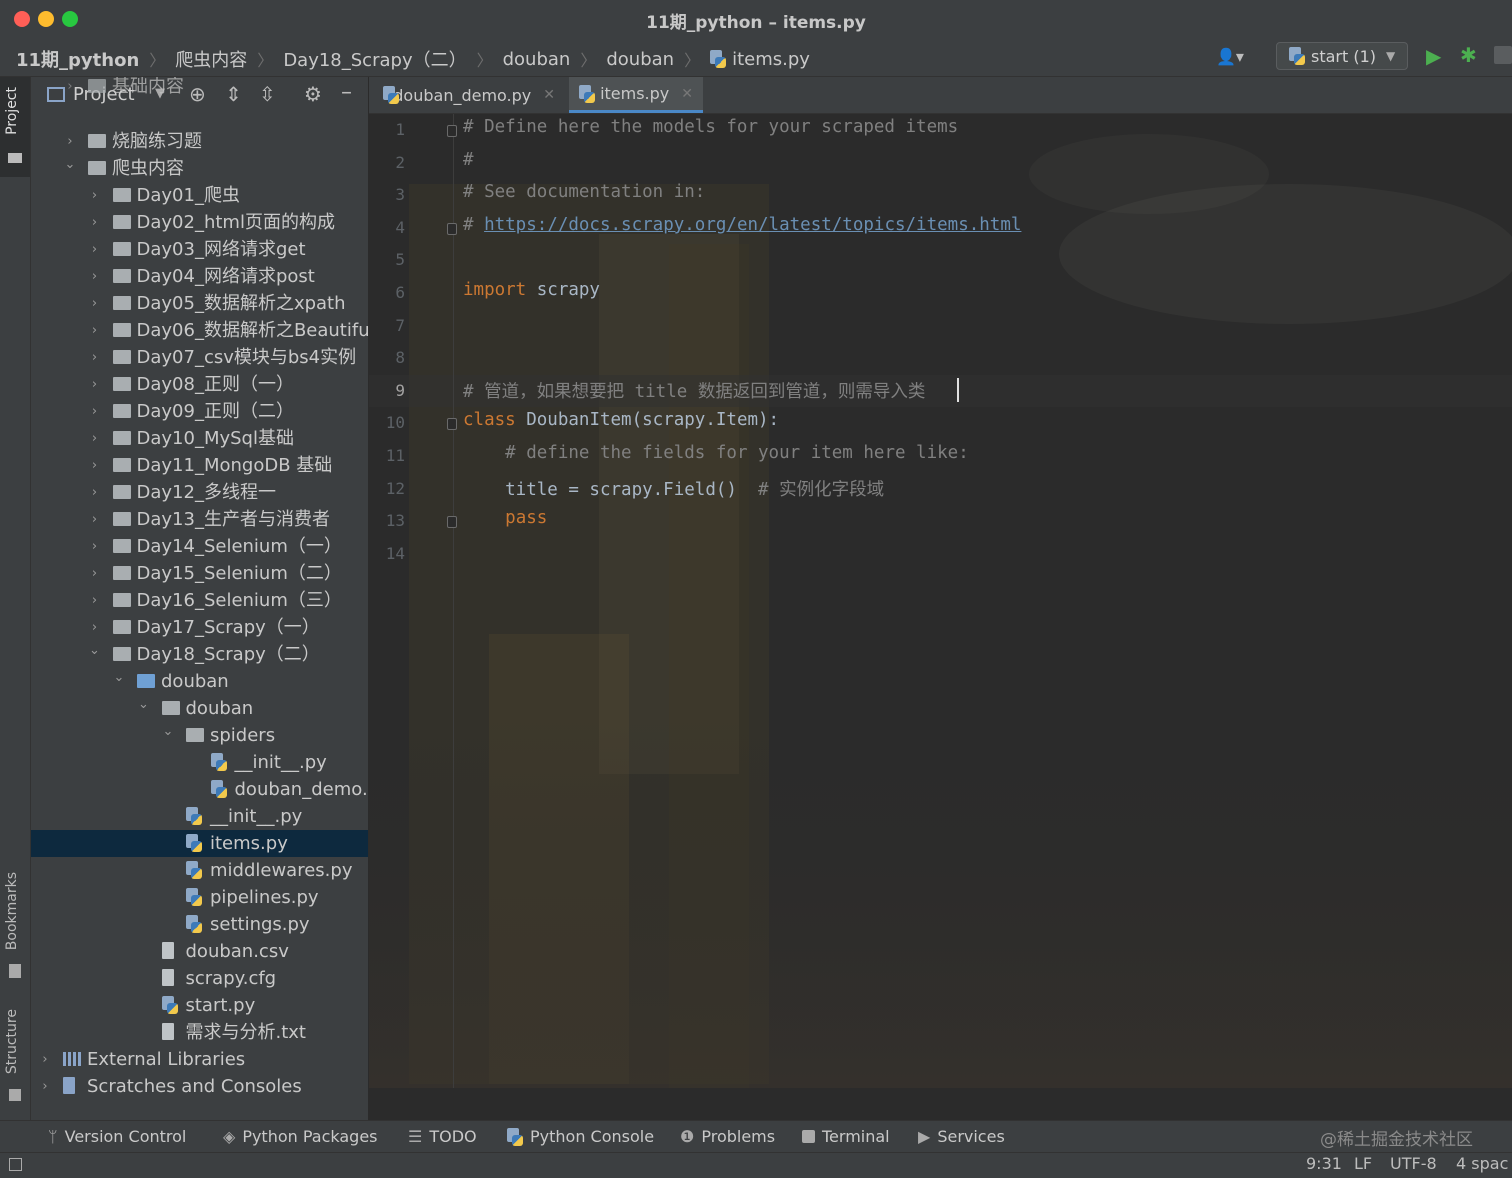  Describe the element at coordinates (199, 465) in the screenshot. I see `tree-item: › Day11_MongoDB 基础` at that location.